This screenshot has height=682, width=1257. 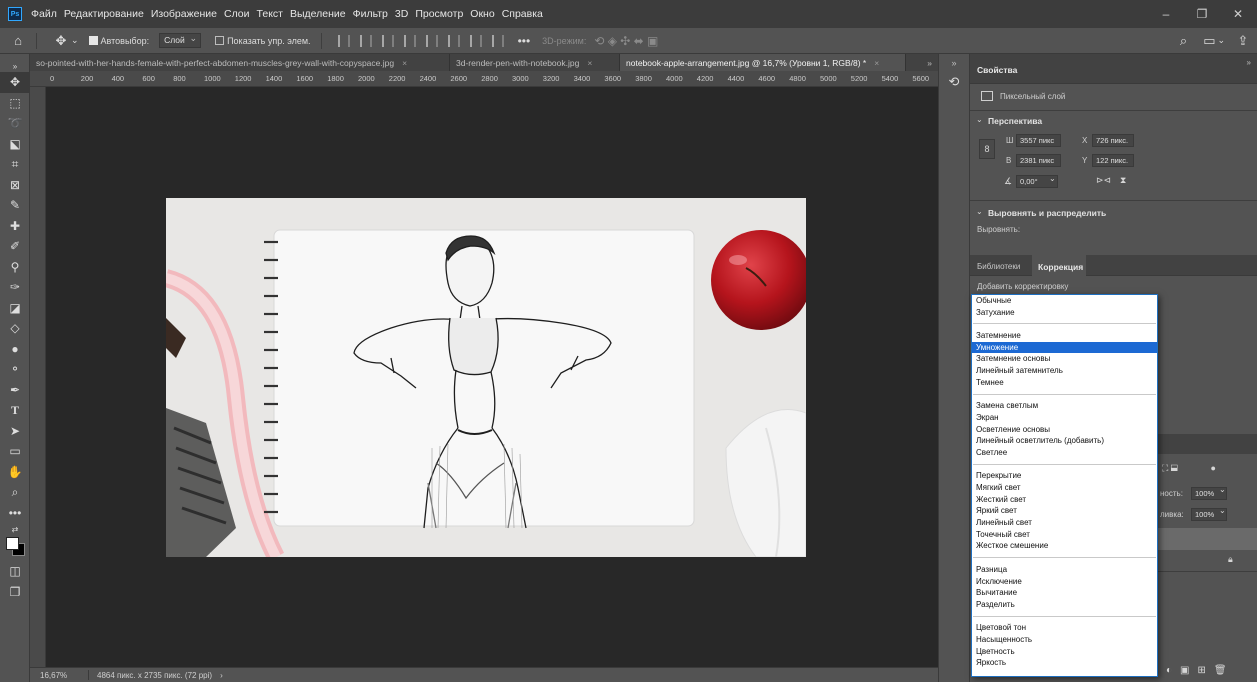 What do you see at coordinates (1166, 14) in the screenshot?
I see `minimize-icon: –` at bounding box center [1166, 14].